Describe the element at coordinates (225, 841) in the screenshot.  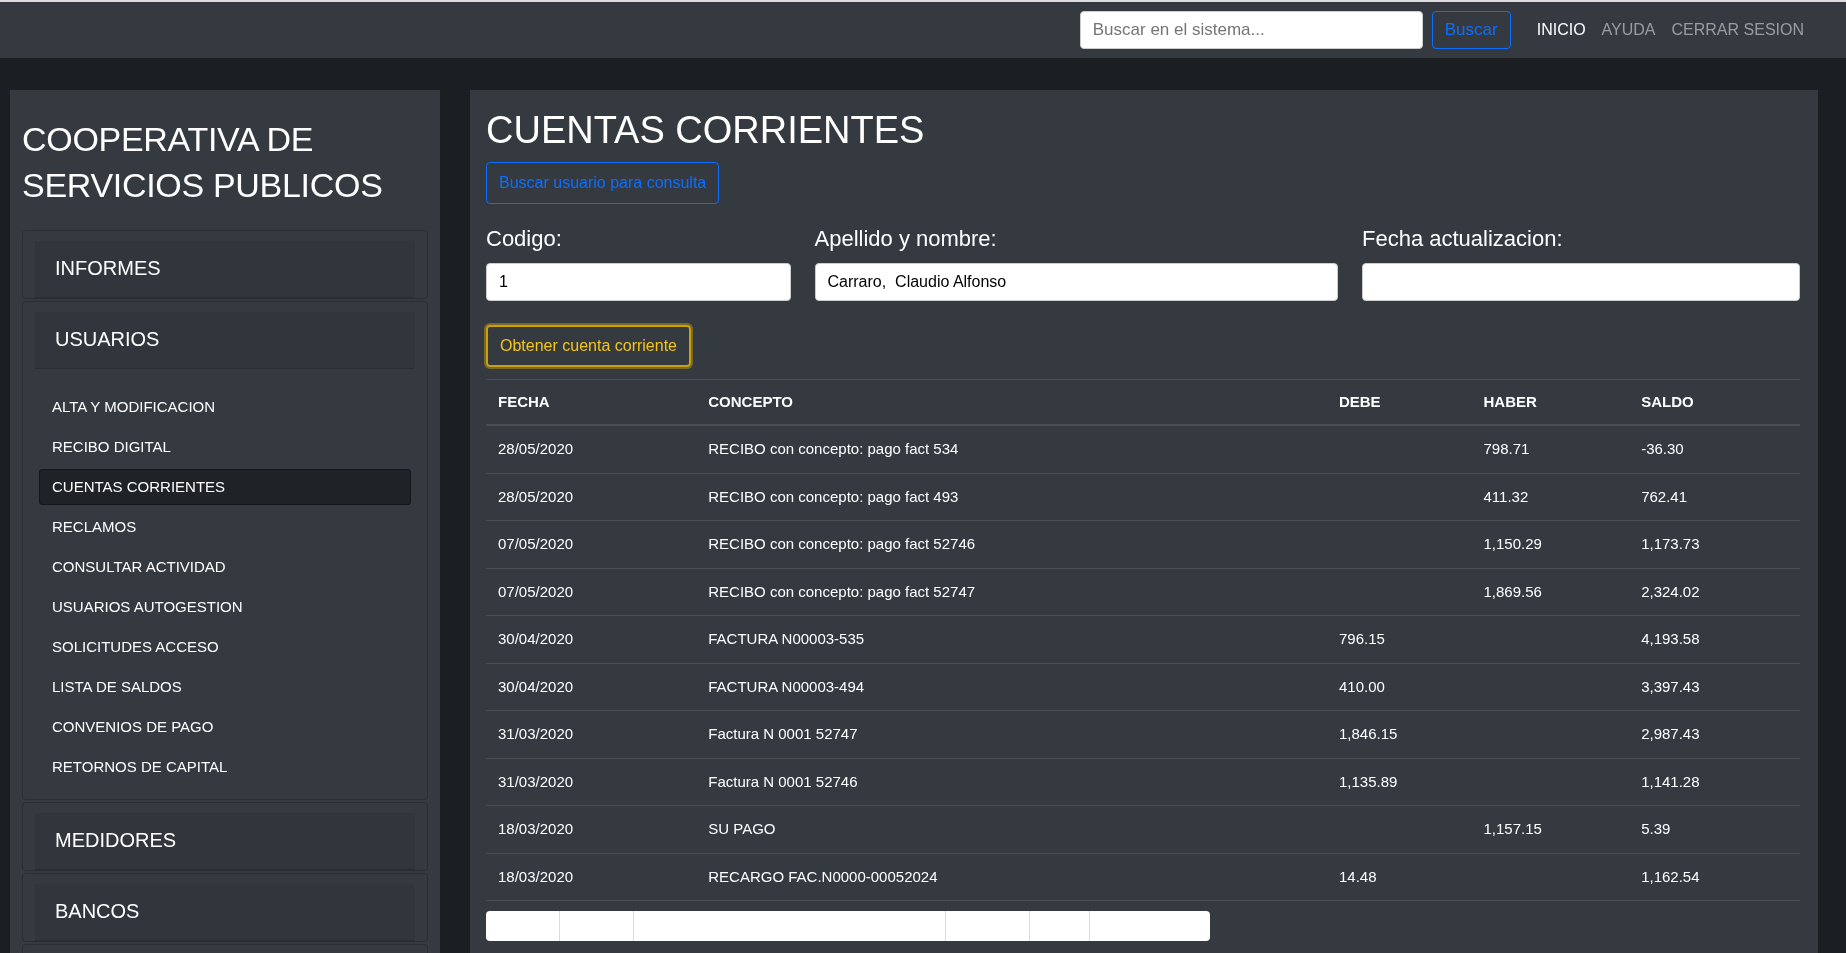
I see `accordion-header: MEDIDORES` at that location.